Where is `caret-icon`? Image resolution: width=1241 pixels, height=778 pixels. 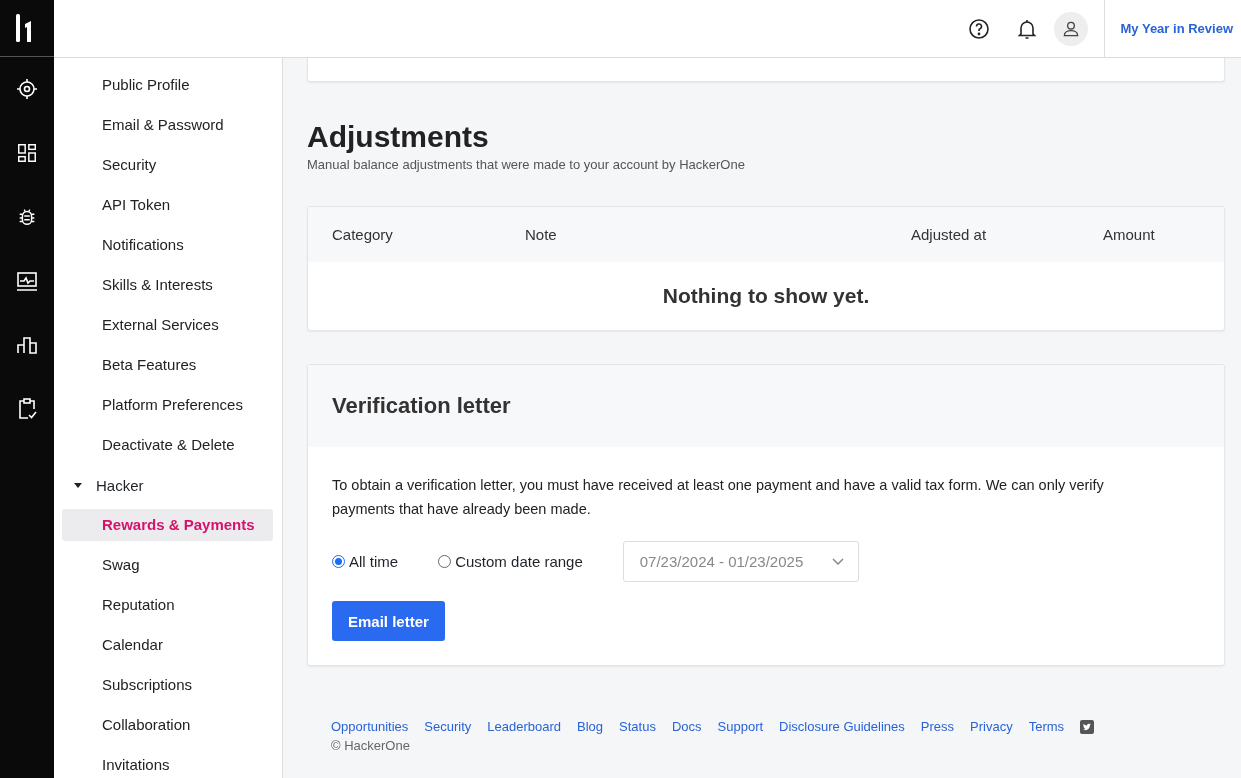 caret-icon is located at coordinates (78, 485).